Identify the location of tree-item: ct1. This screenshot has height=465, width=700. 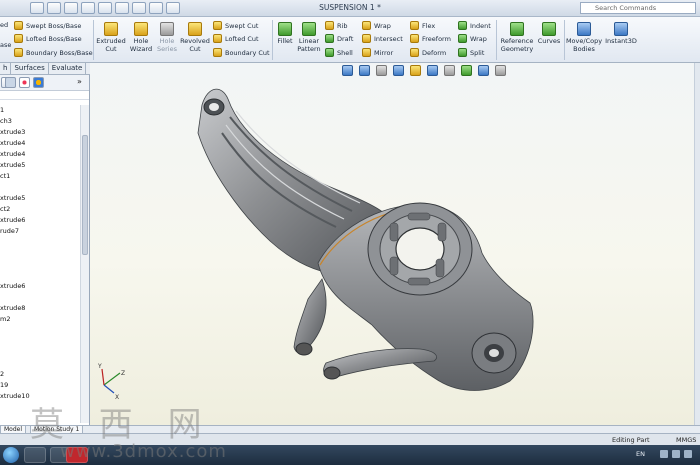
(40, 176).